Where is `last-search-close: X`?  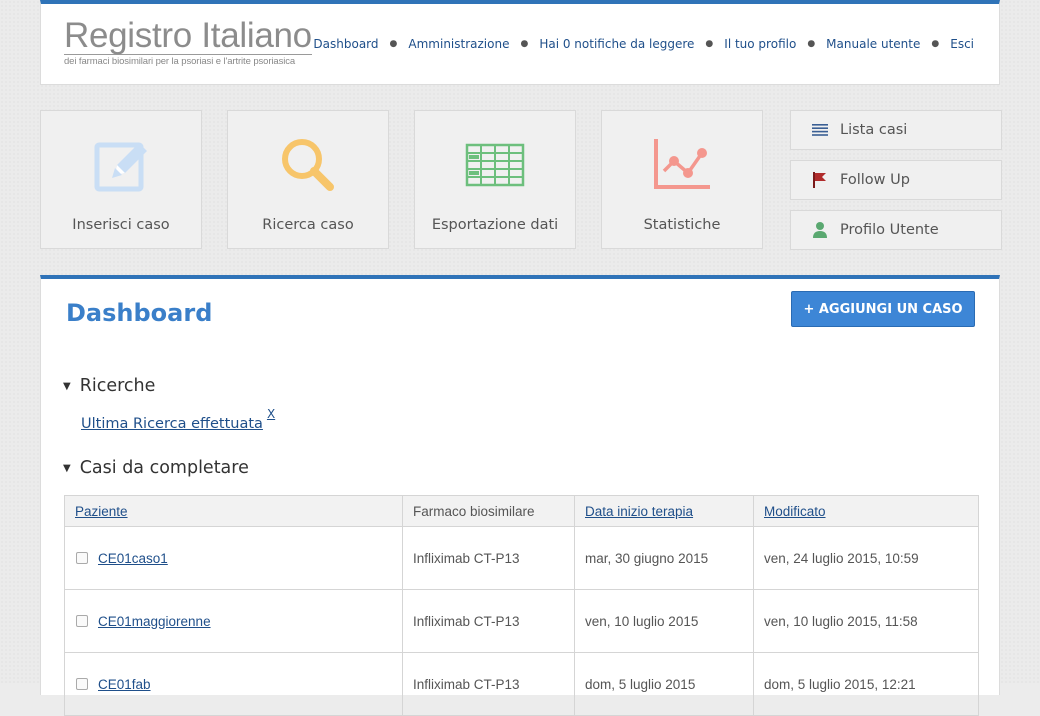
last-search-close: X is located at coordinates (271, 414).